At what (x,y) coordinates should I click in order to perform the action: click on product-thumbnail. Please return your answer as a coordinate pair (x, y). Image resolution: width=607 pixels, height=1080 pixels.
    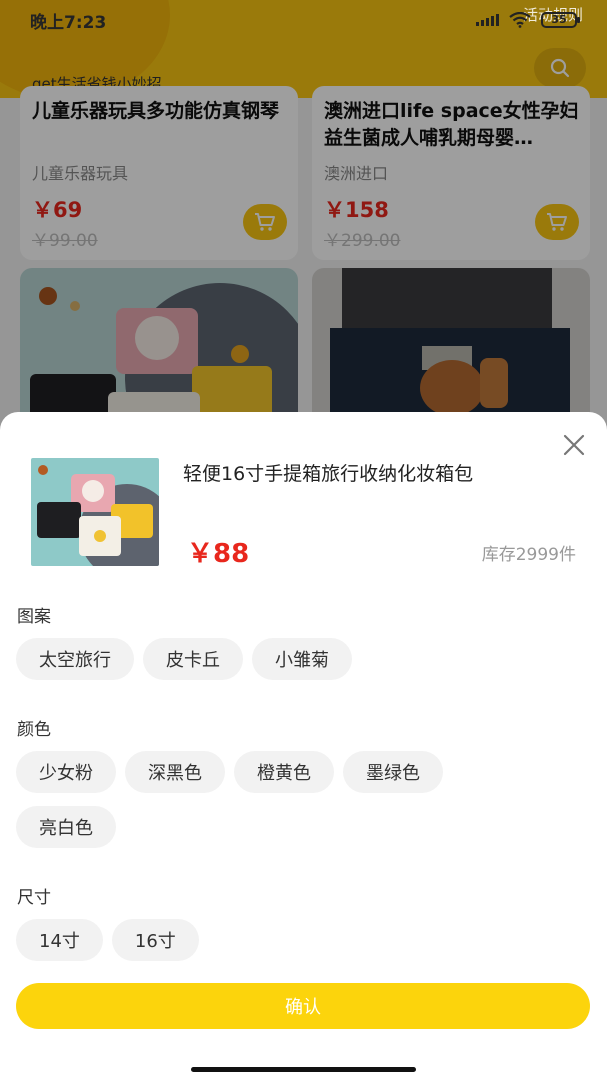
    Looking at the image, I should click on (95, 512).